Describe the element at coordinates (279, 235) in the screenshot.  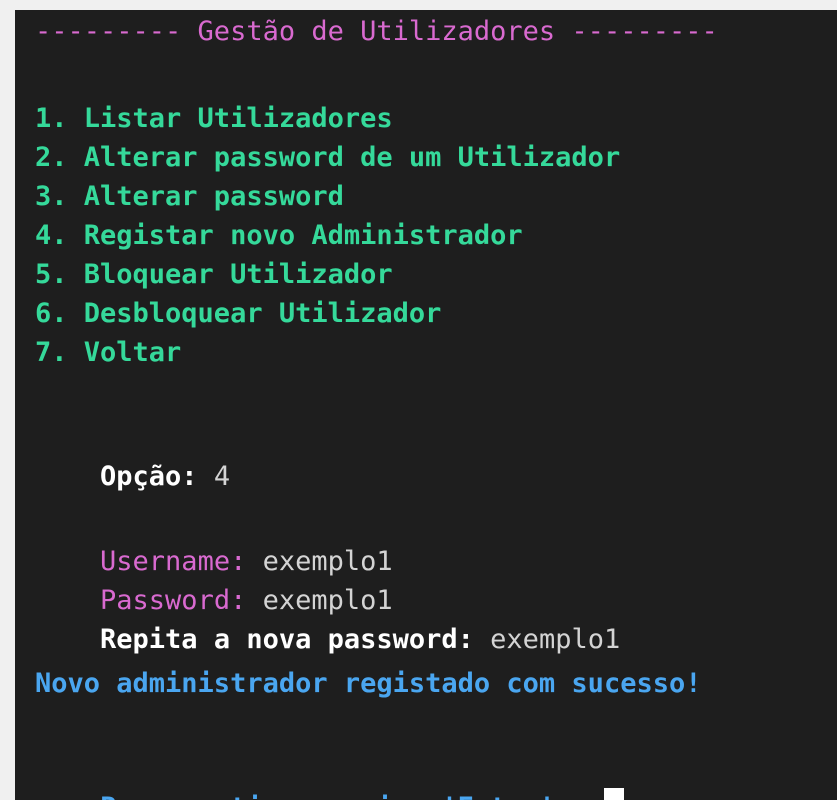
I see `menu-item-registar-administrador: 4. Registar novo Administrador` at that location.